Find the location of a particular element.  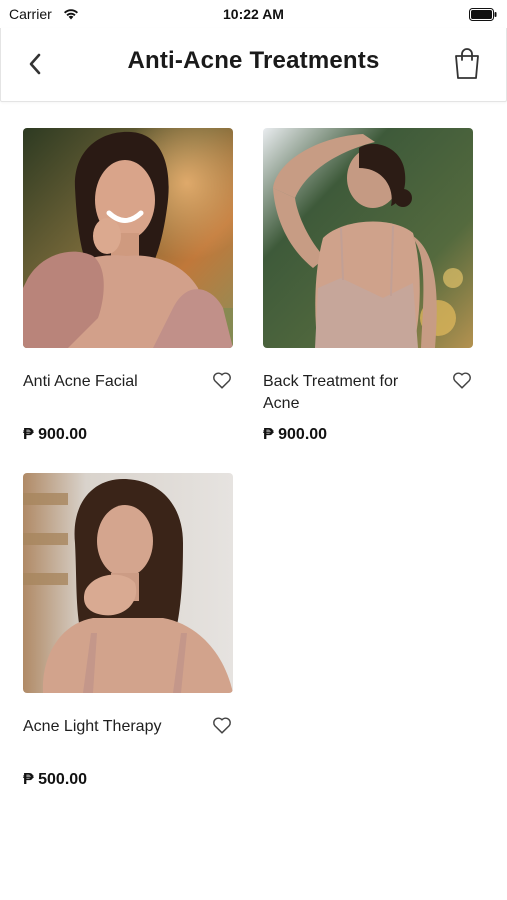

cart-button is located at coordinates (467, 63).